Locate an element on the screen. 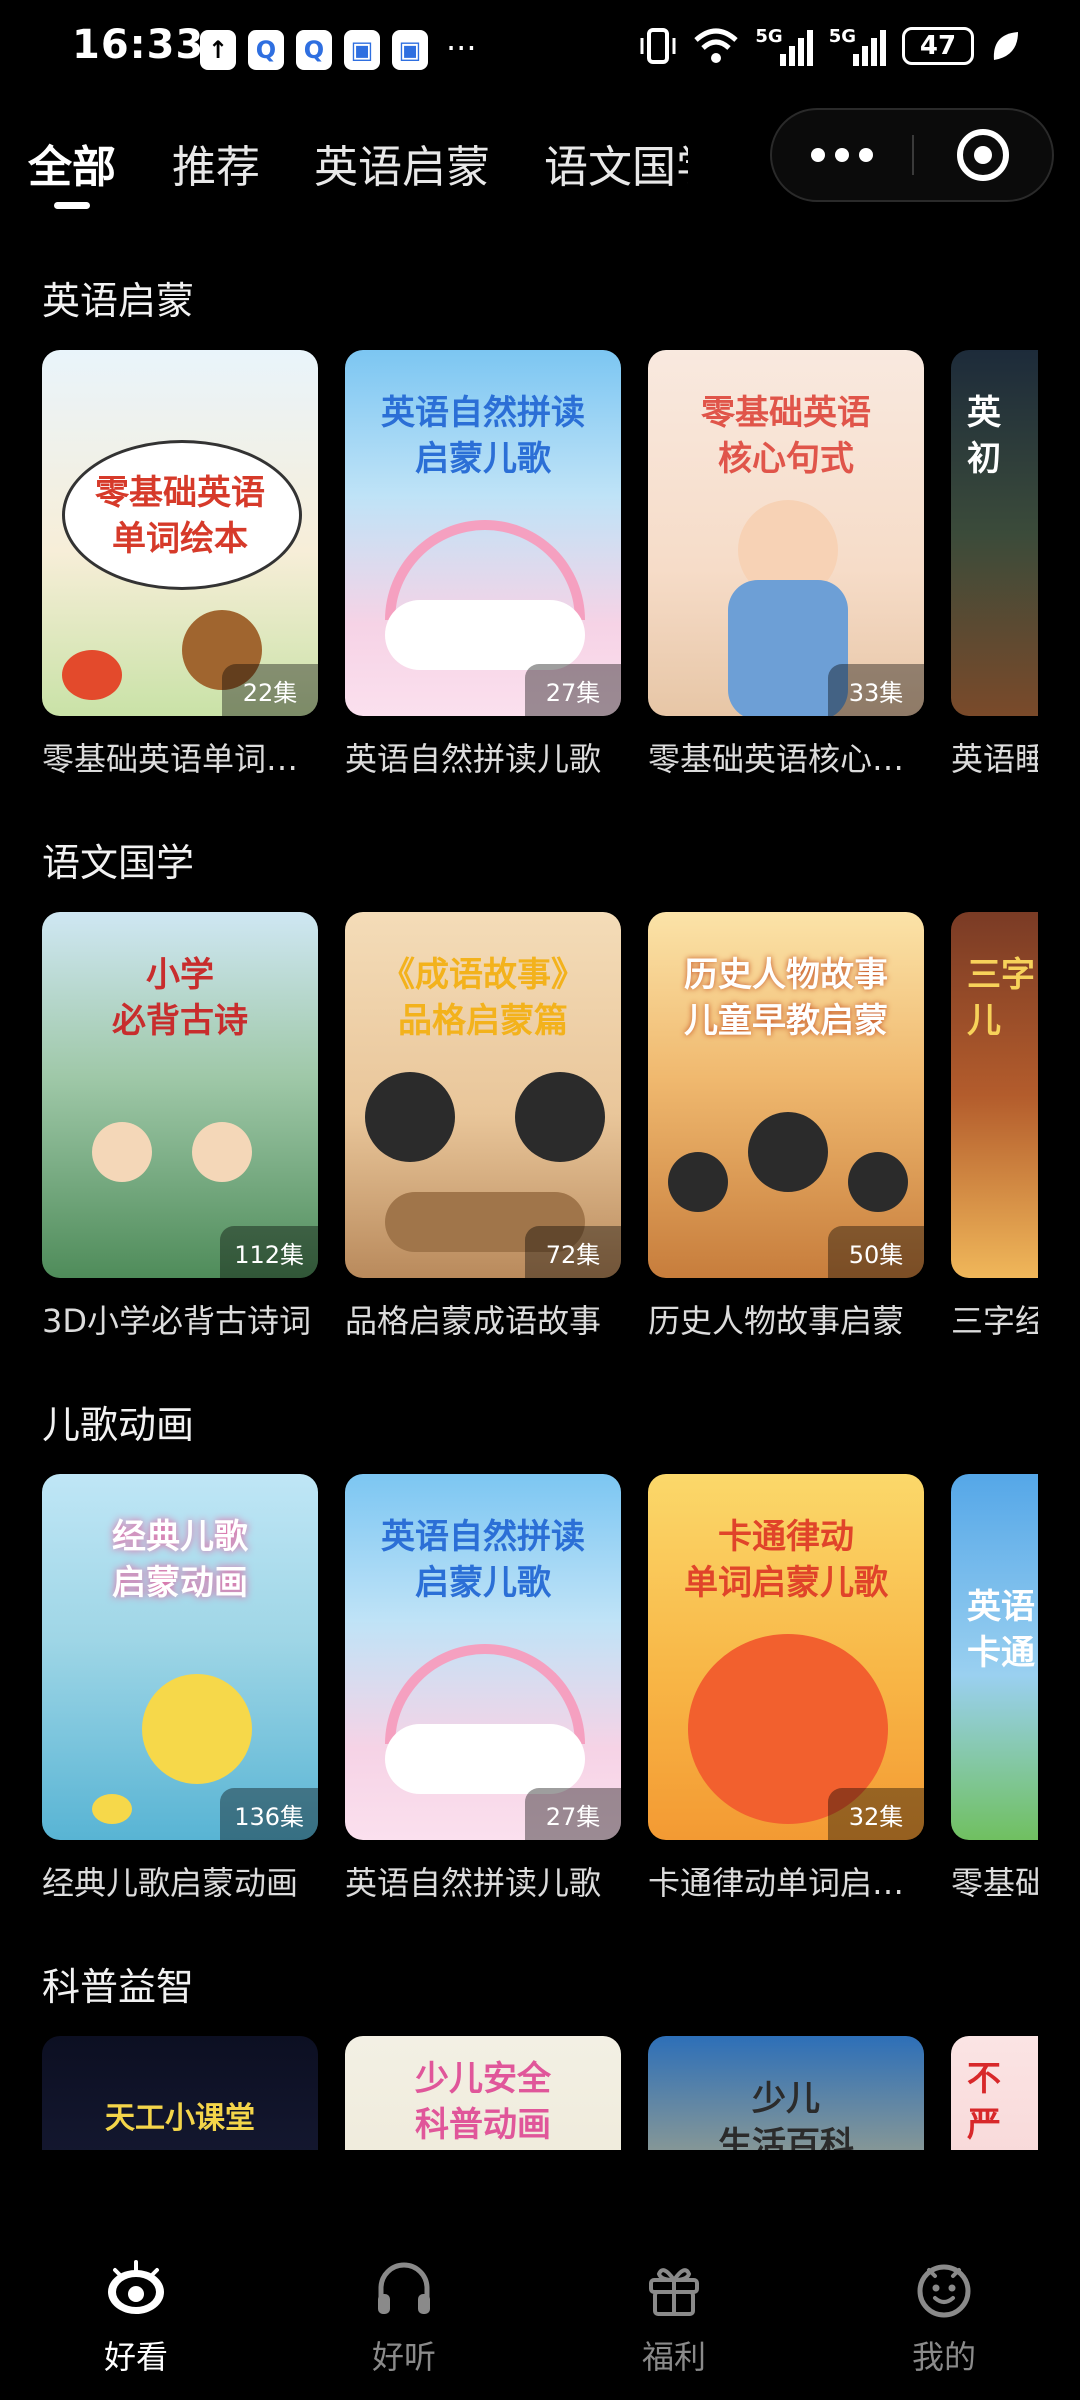  section-title: 英语启蒙 is located at coordinates (118, 301).